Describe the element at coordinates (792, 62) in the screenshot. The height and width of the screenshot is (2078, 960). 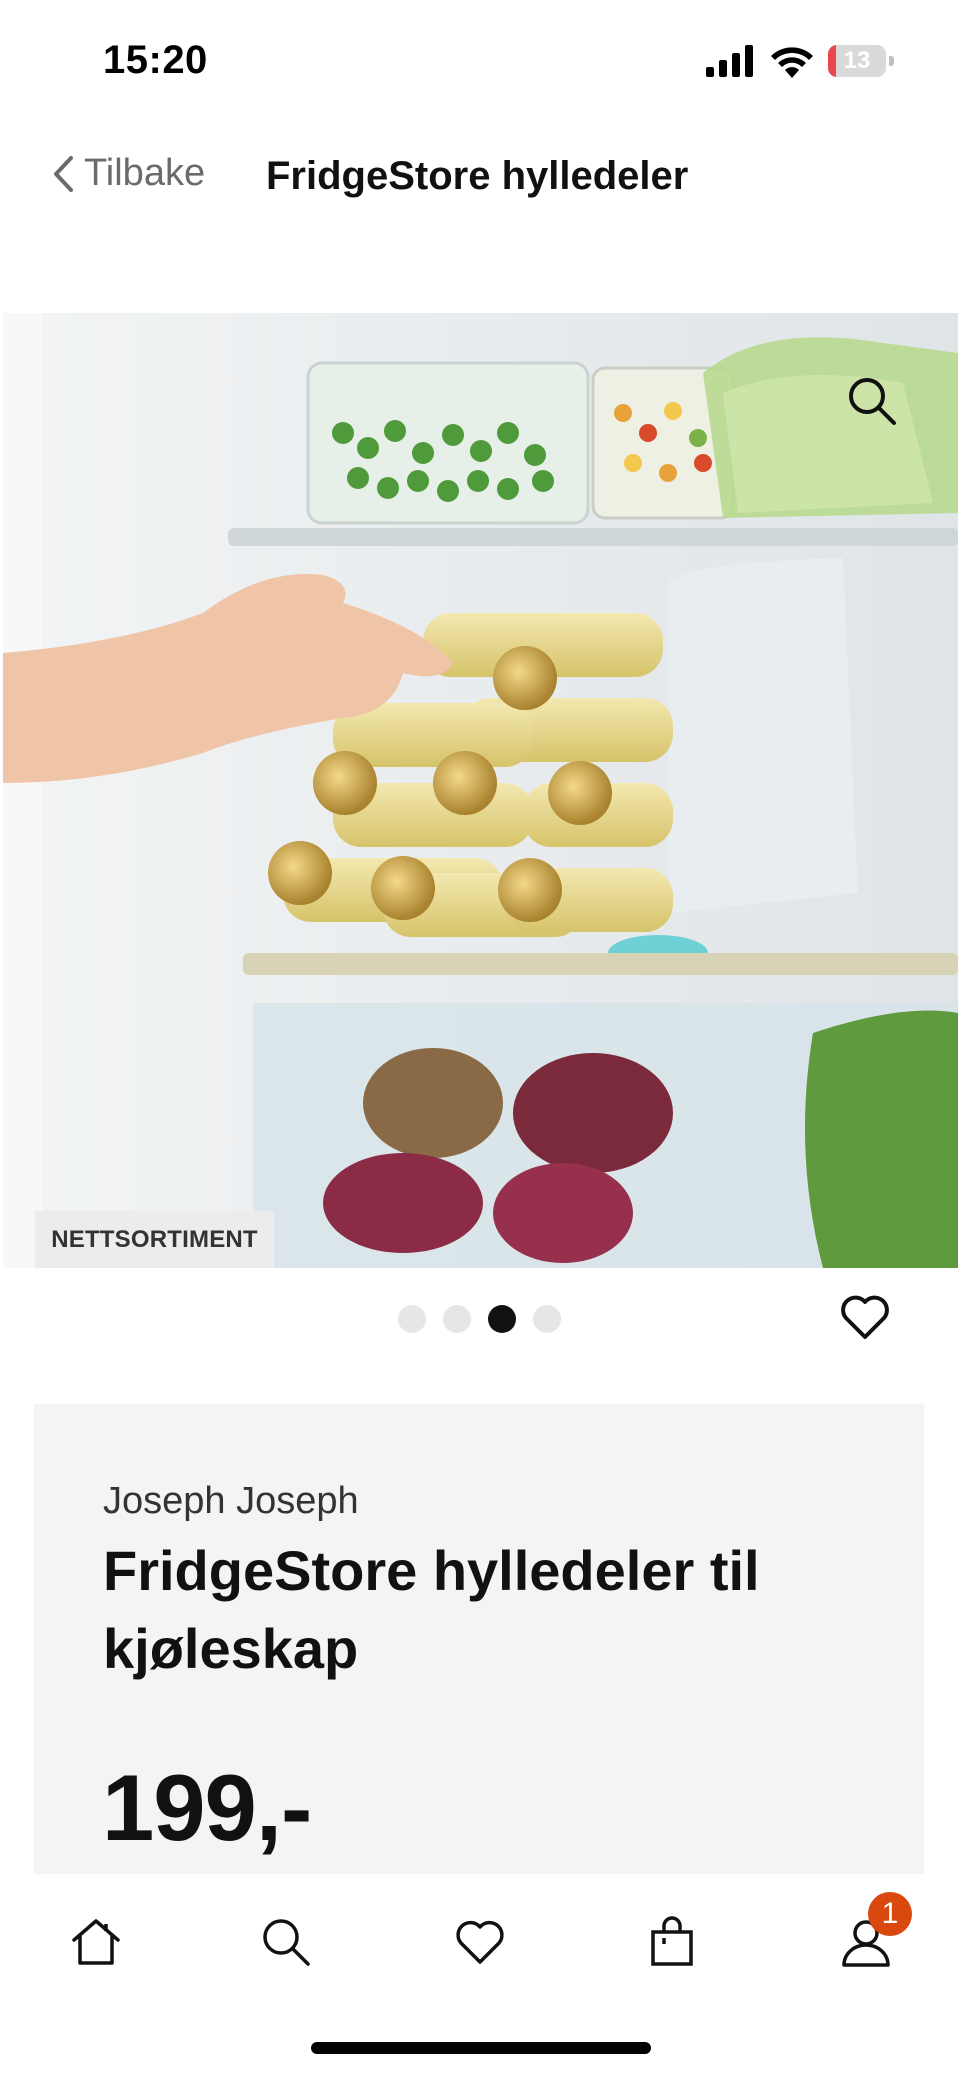
I see `wifi-icon` at that location.